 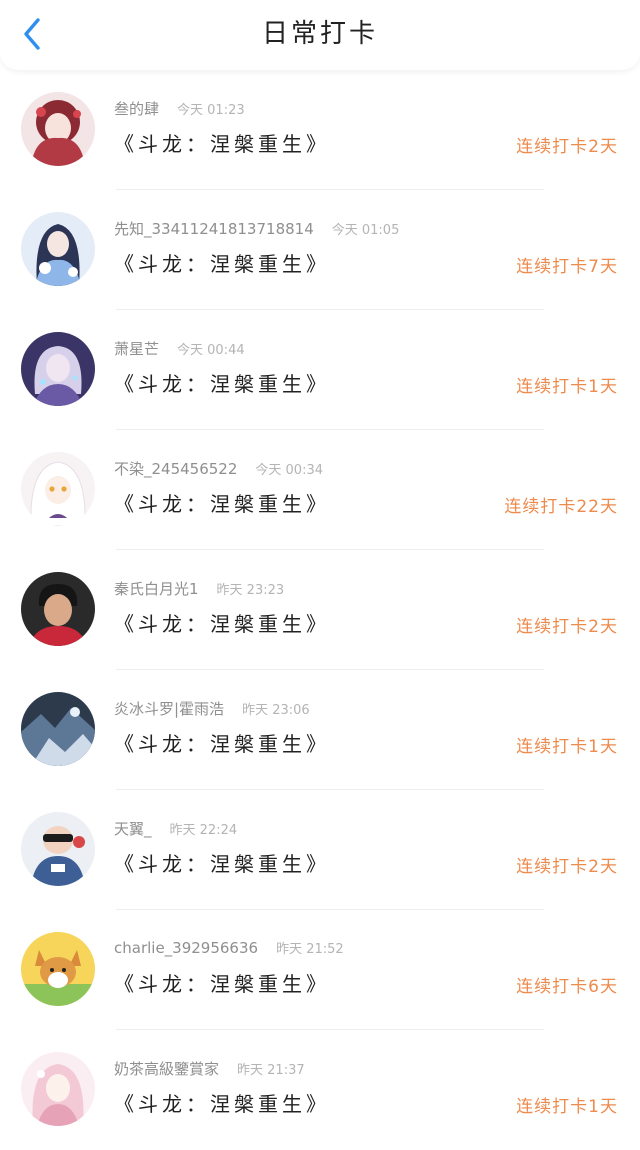 What do you see at coordinates (561, 507) in the screenshot?
I see `streak-label: 连续打卡22天` at bounding box center [561, 507].